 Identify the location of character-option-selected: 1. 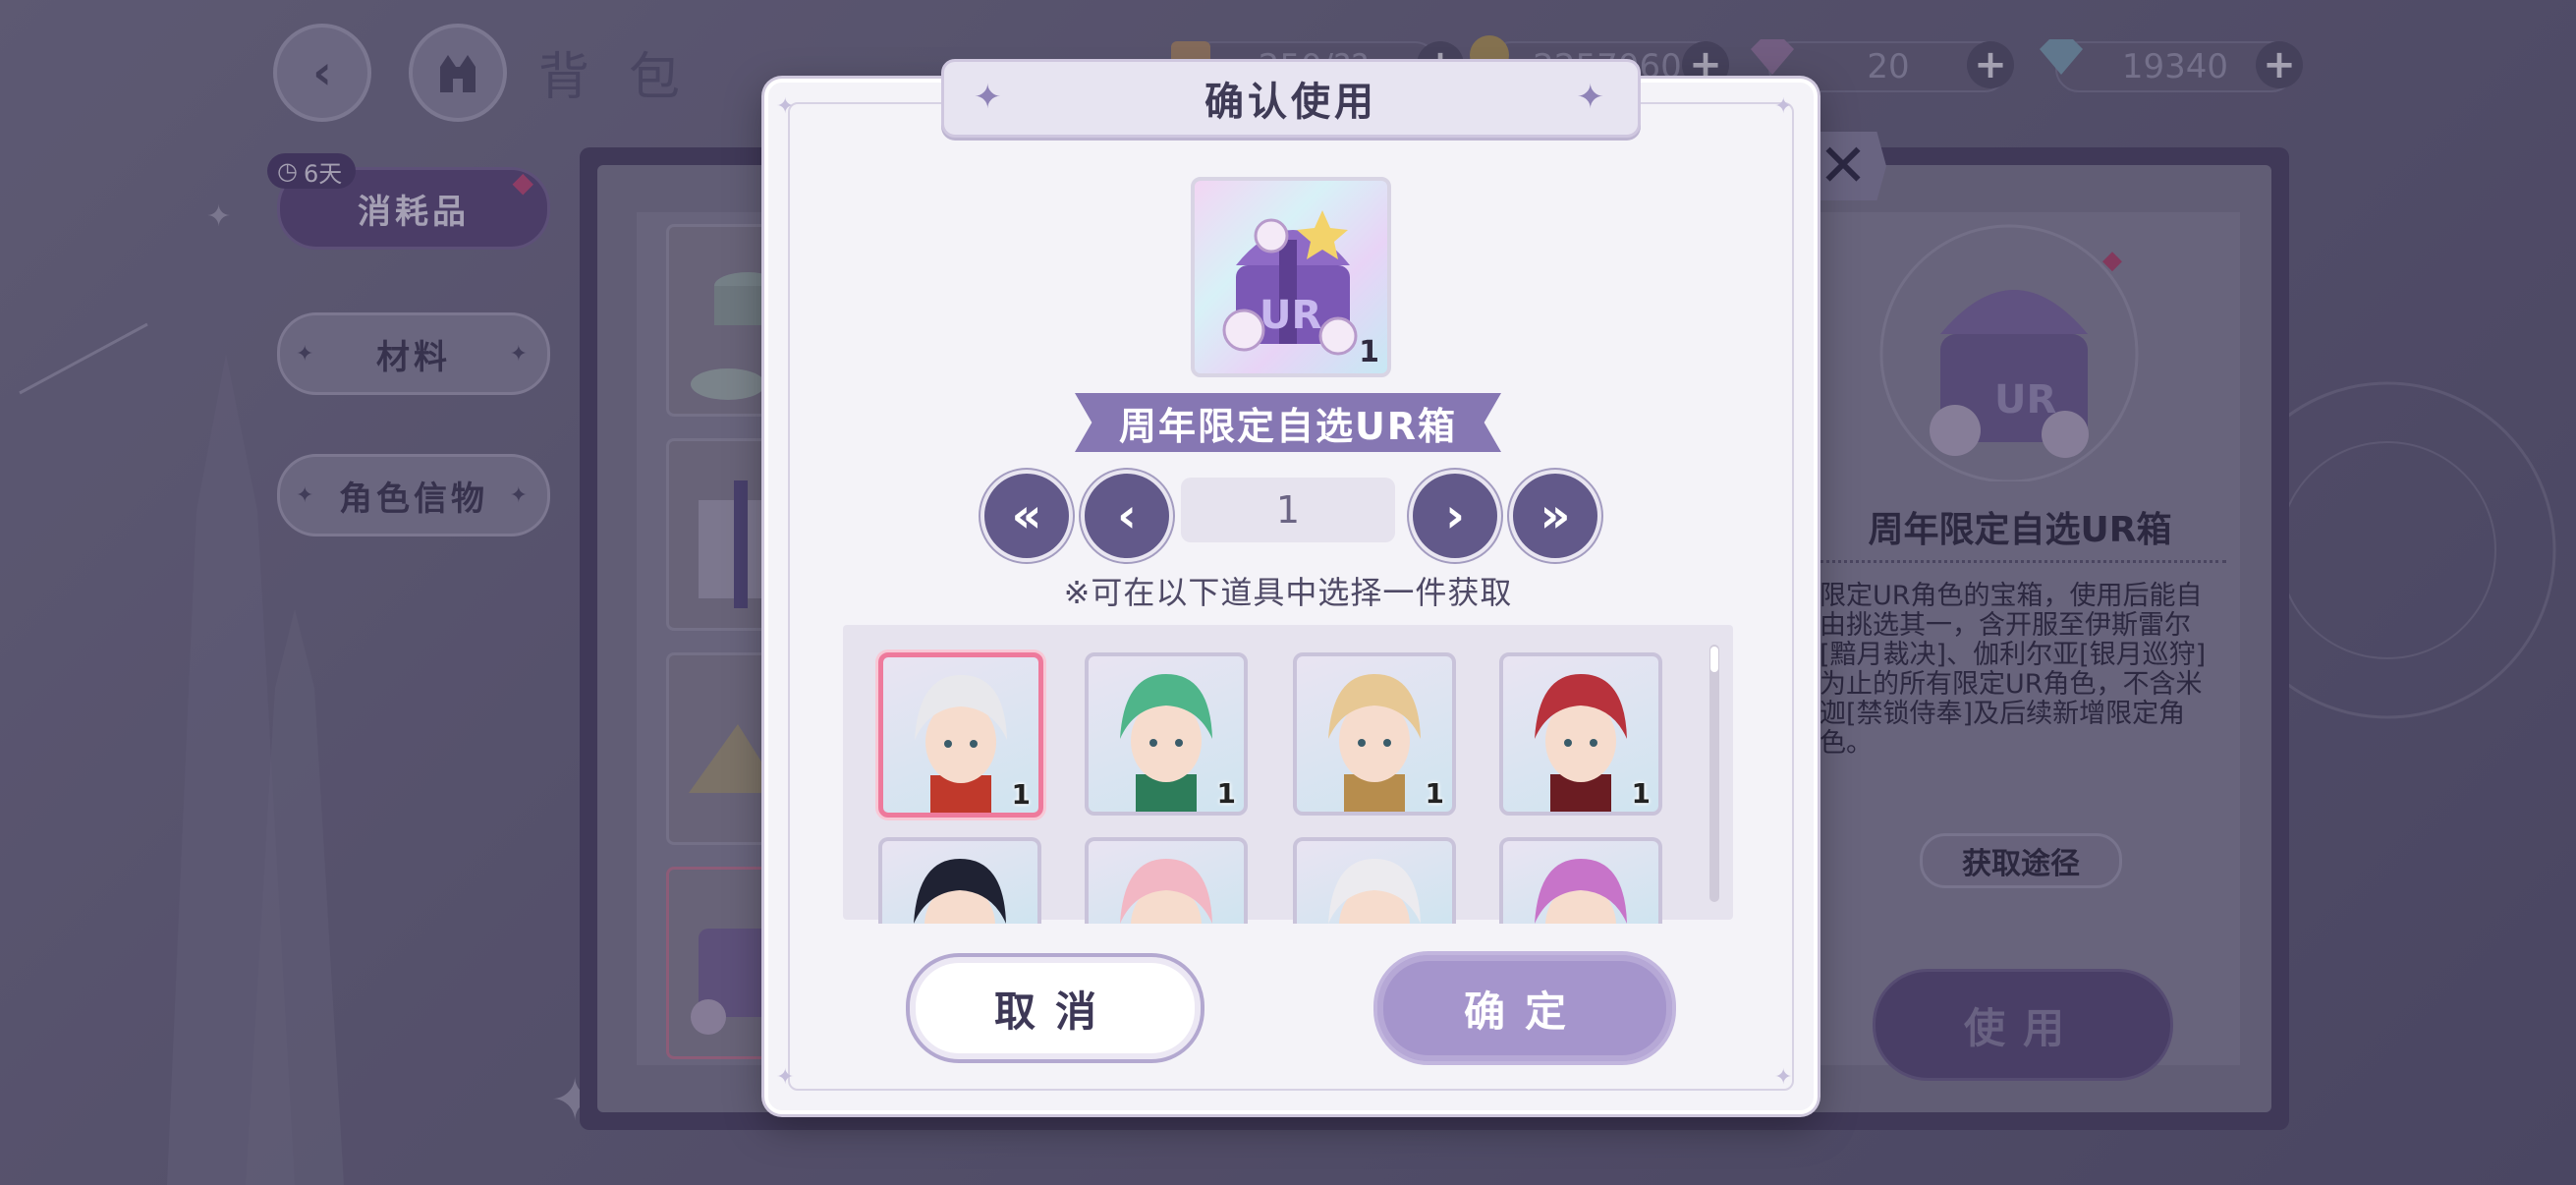
(960, 735).